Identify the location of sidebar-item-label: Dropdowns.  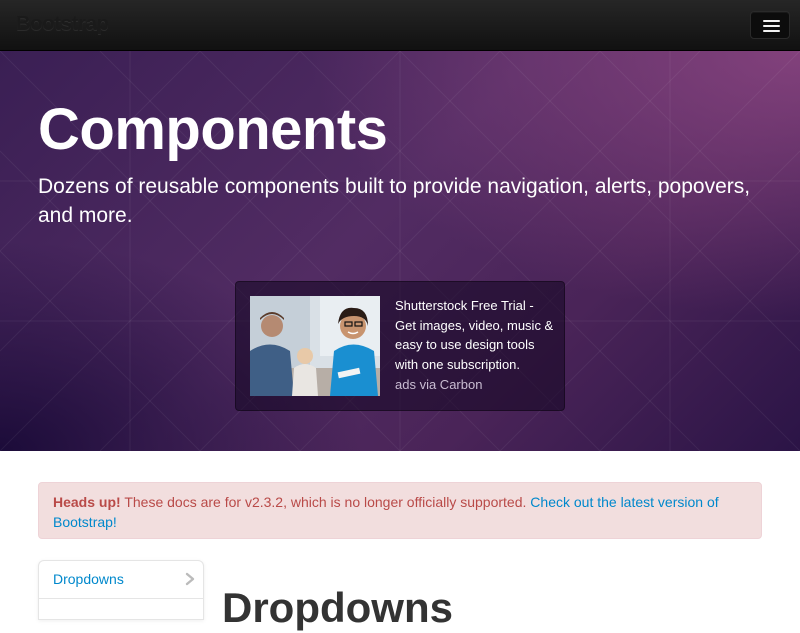
(88, 579).